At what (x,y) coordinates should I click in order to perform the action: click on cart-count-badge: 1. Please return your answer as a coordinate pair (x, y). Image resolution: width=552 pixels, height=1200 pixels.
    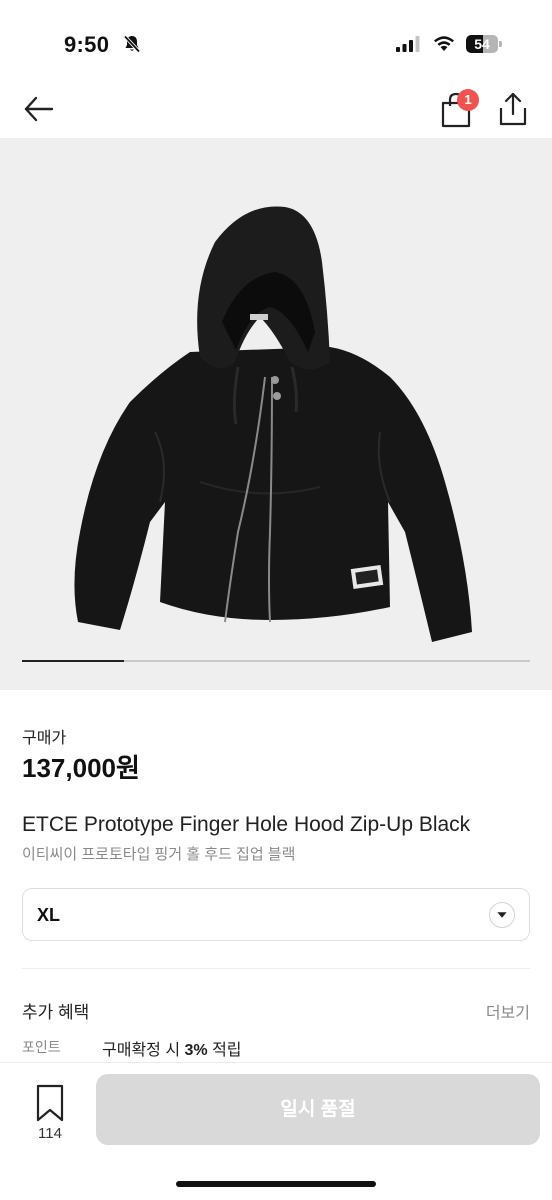
    Looking at the image, I should click on (468, 100).